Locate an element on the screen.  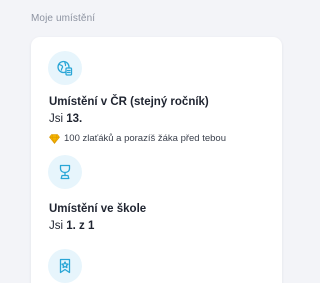
school-ranking-value: Jsi 1. z 1 is located at coordinates (71, 226).